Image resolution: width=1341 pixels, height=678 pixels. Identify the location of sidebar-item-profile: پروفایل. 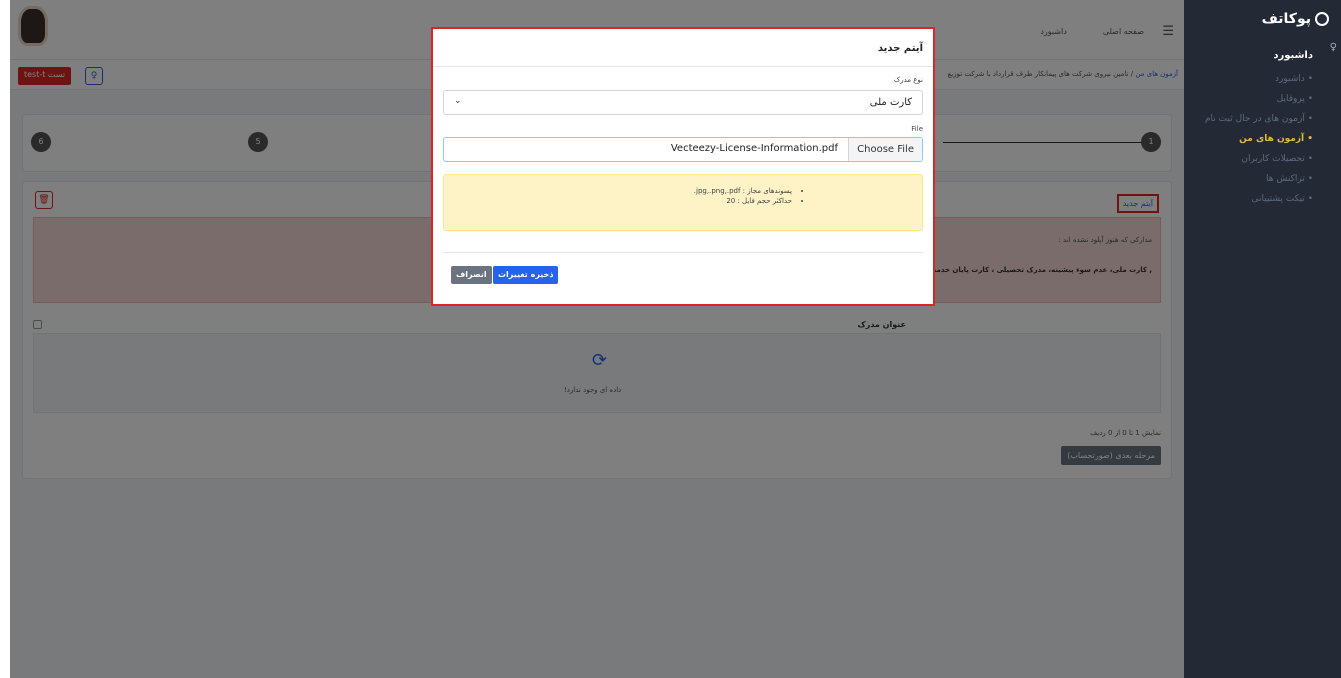
(1248, 99).